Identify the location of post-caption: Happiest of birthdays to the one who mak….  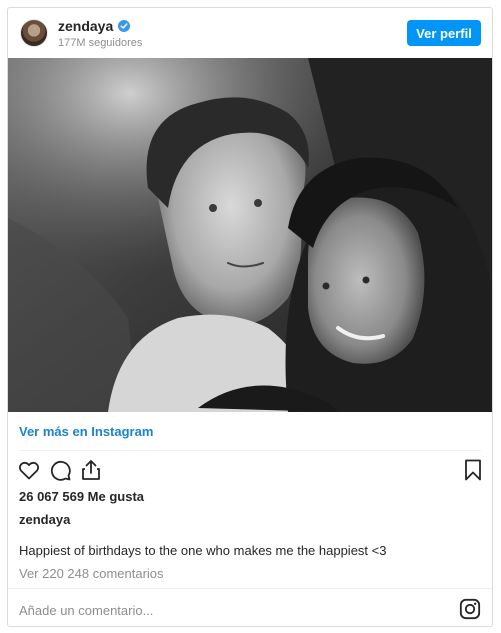
(203, 550).